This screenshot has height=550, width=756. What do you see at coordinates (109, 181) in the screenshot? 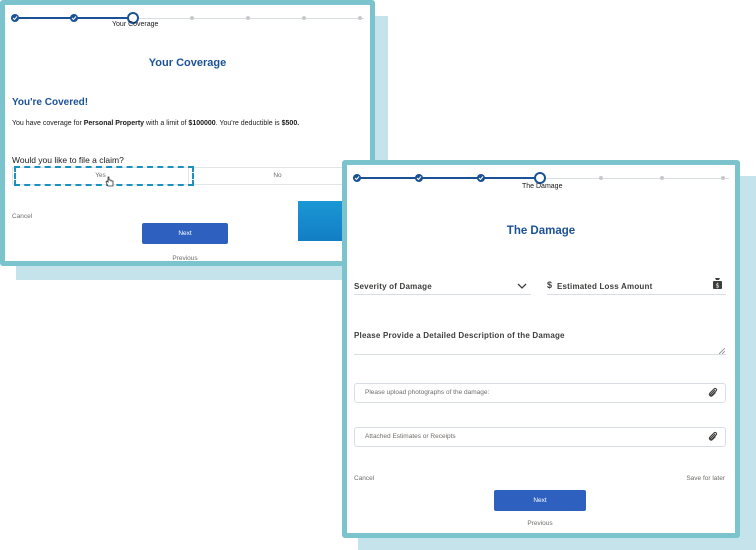
I see `hand-cursor-icon` at bounding box center [109, 181].